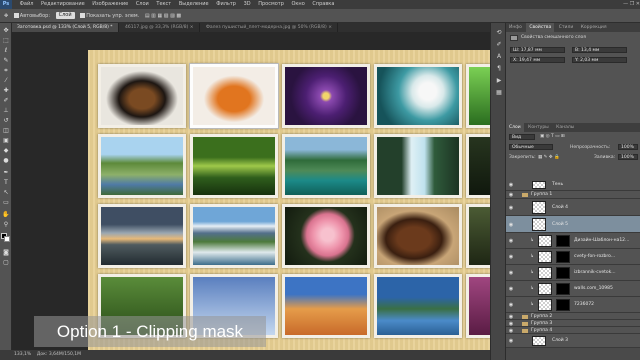  What do you see at coordinates (6, 60) in the screenshot?
I see `quick-select-tool-icon: ✎` at bounding box center [6, 60].